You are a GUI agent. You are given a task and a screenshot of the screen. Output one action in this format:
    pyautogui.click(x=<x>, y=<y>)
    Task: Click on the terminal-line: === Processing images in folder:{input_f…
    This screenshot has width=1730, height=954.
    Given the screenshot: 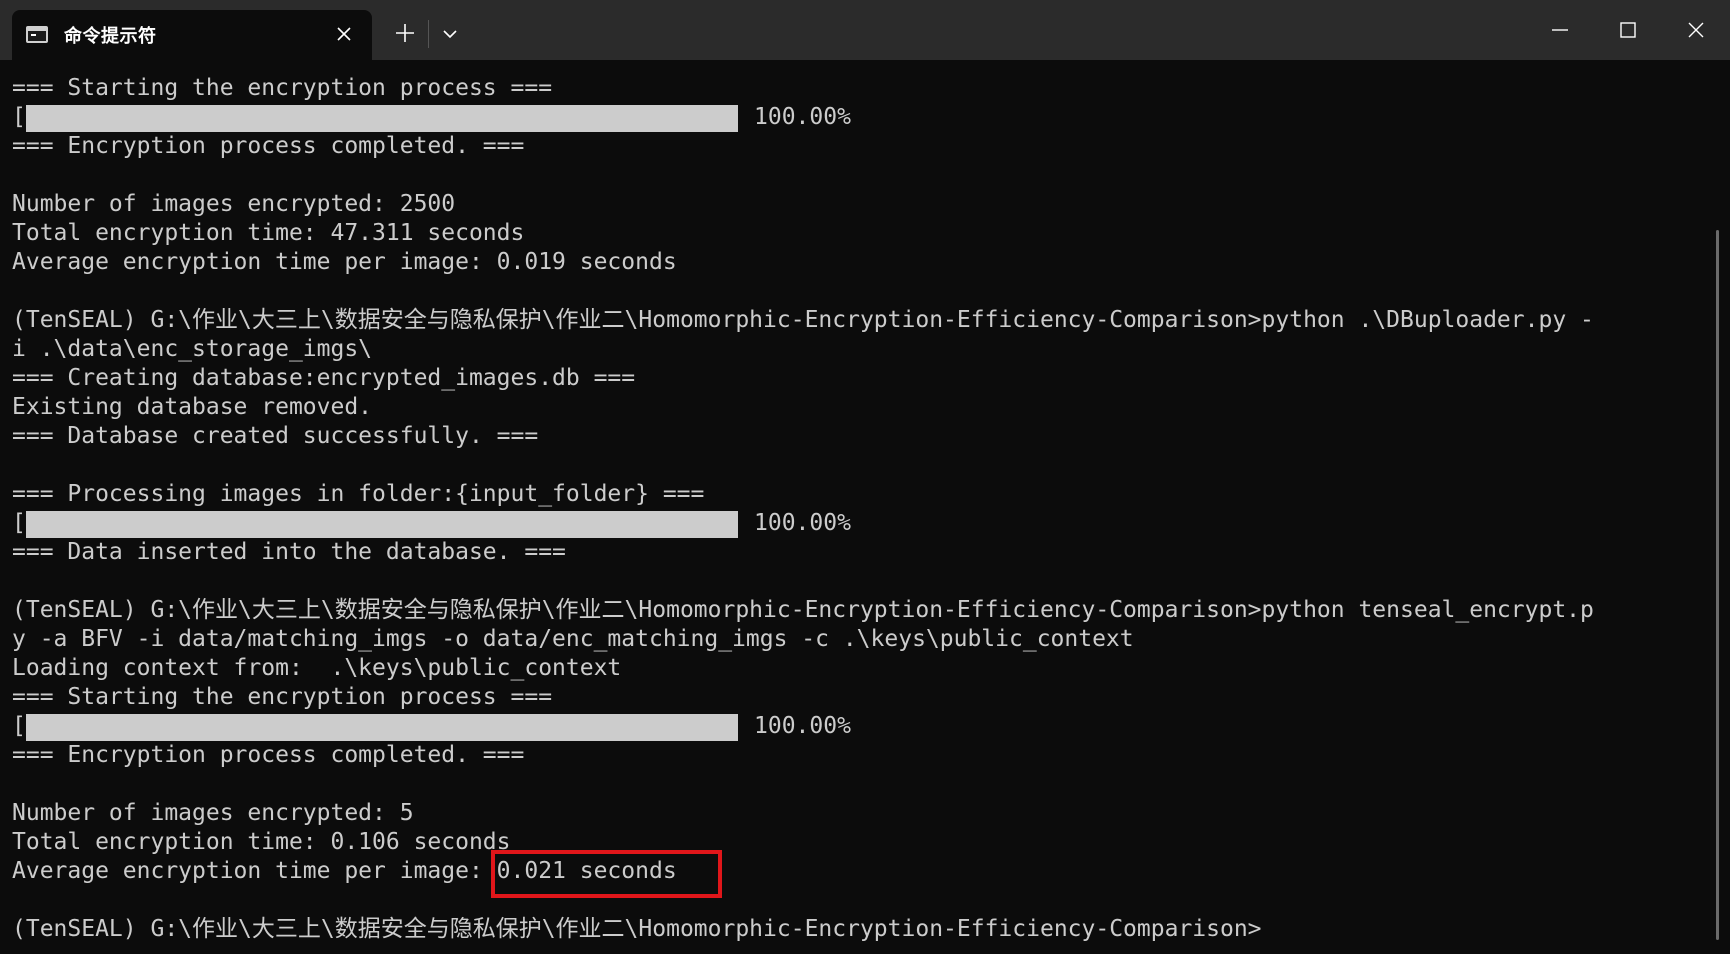 What is the action you would take?
    pyautogui.click(x=358, y=494)
    